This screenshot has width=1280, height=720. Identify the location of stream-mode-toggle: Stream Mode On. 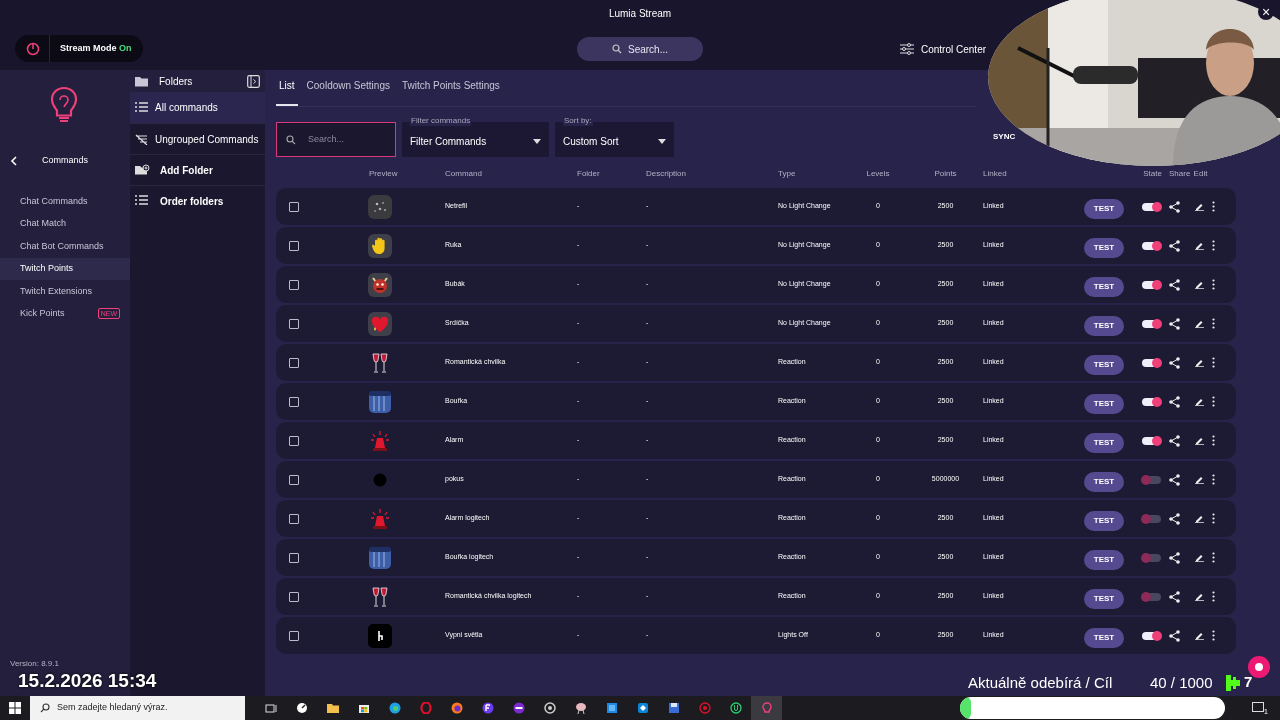
(79, 48).